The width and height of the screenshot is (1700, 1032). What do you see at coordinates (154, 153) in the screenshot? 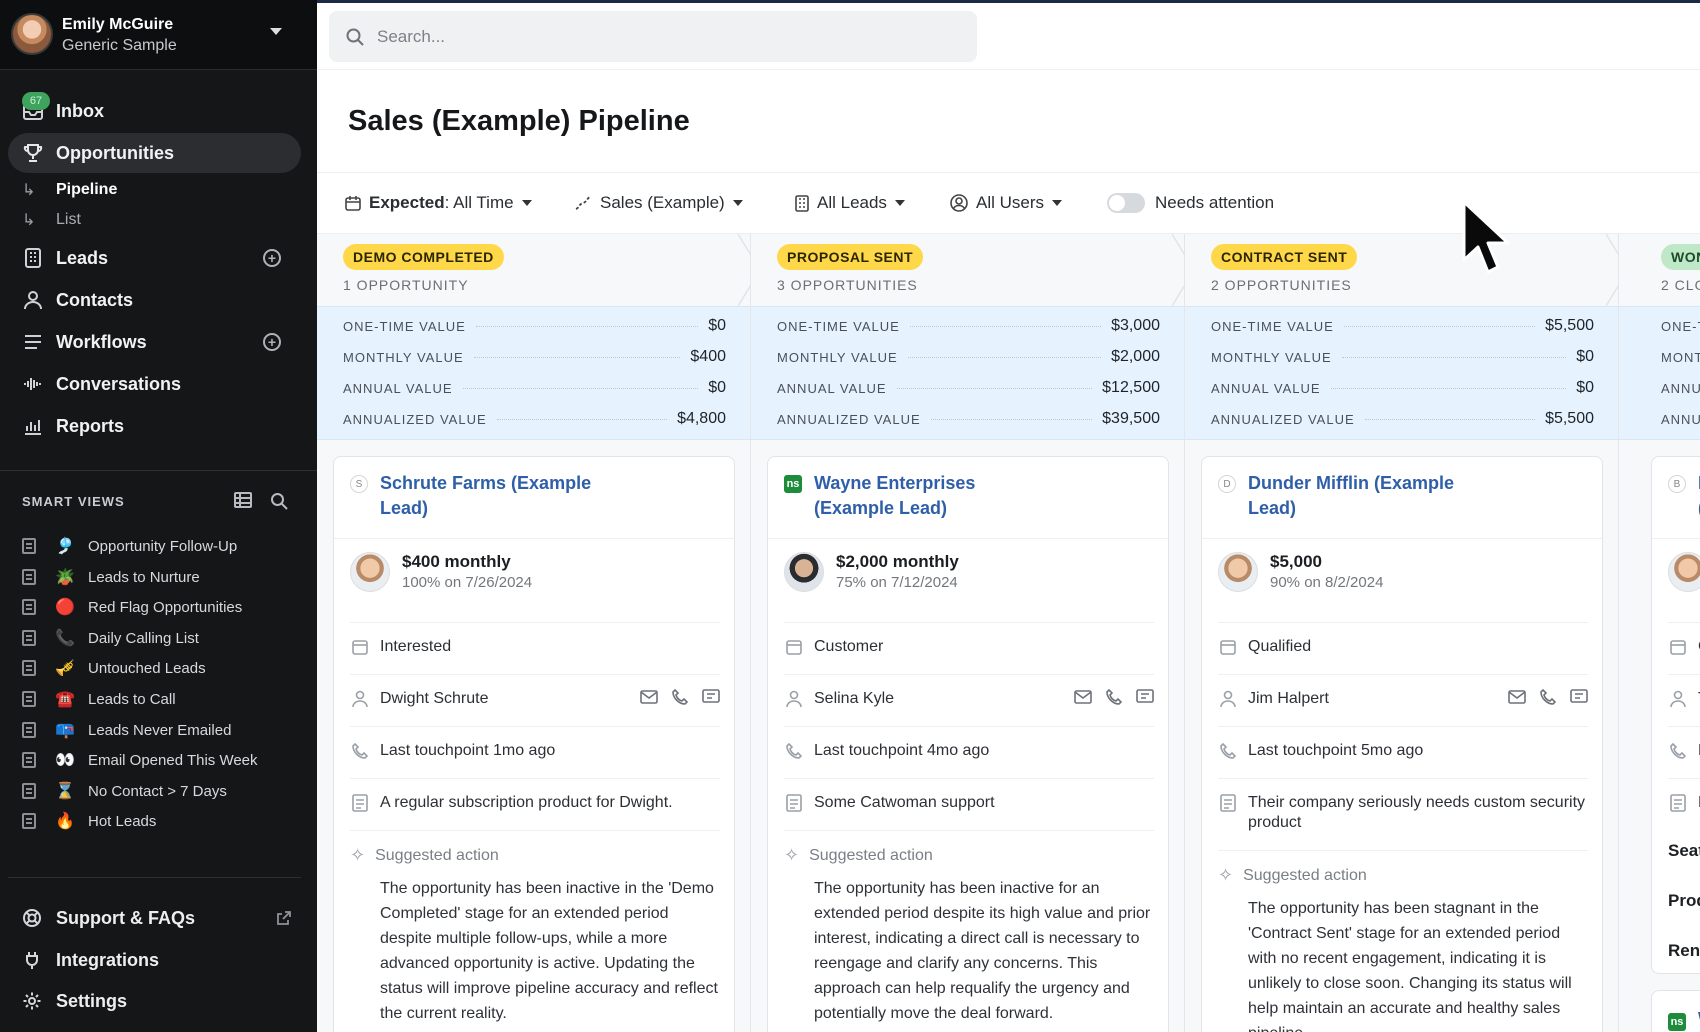
I see `sidebar-item-opportunities: Opportunities` at bounding box center [154, 153].